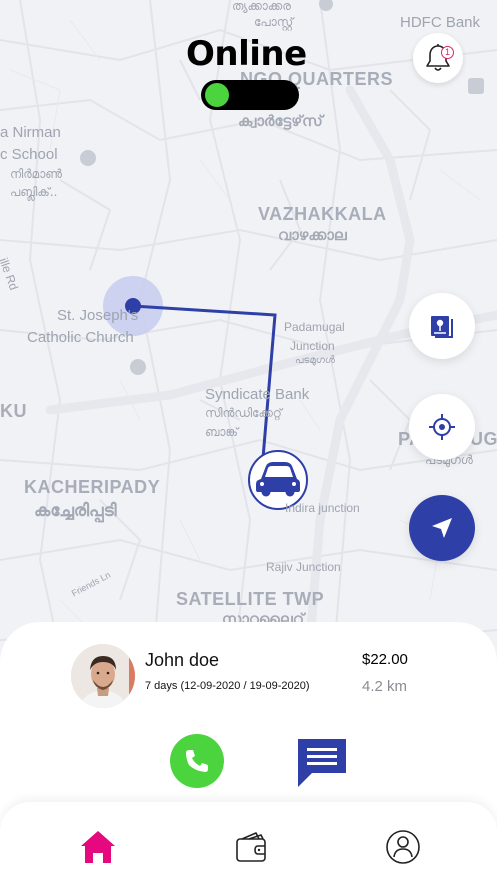 The image size is (497, 887). Describe the element at coordinates (385, 659) in the screenshot. I see `trip-price: $22.00` at that location.